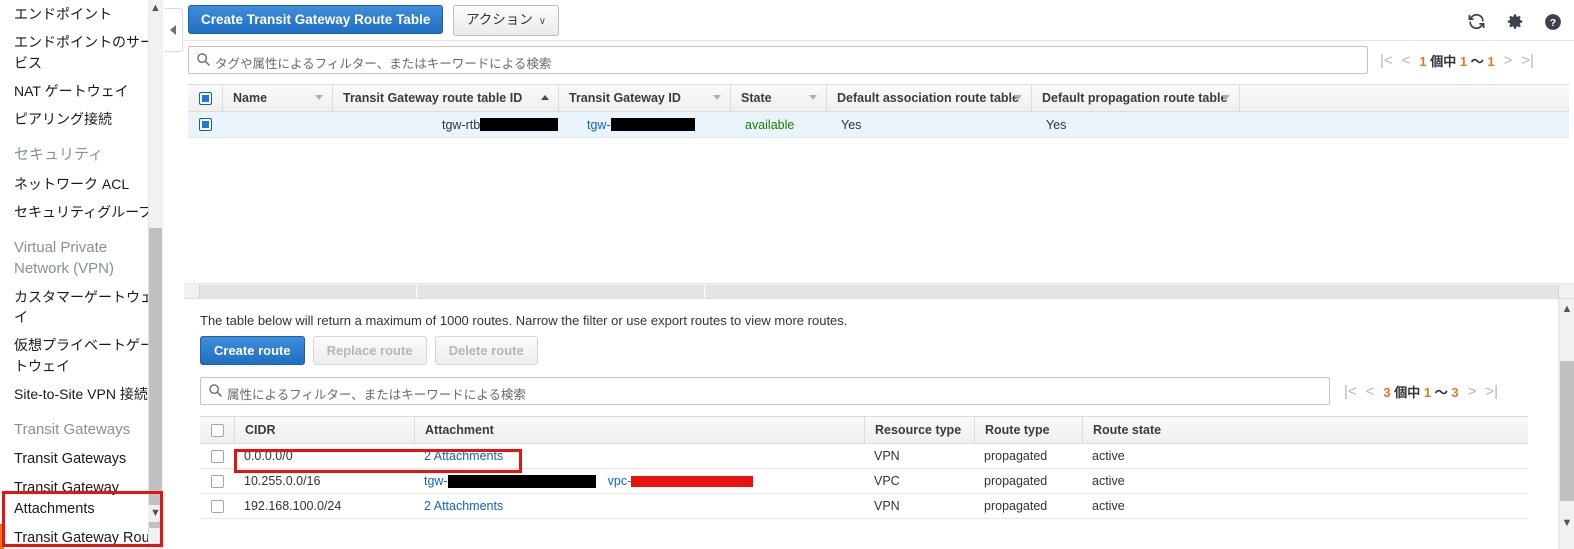  Describe the element at coordinates (324, 430) in the screenshot. I see `column-header-cidr: CIDR` at that location.